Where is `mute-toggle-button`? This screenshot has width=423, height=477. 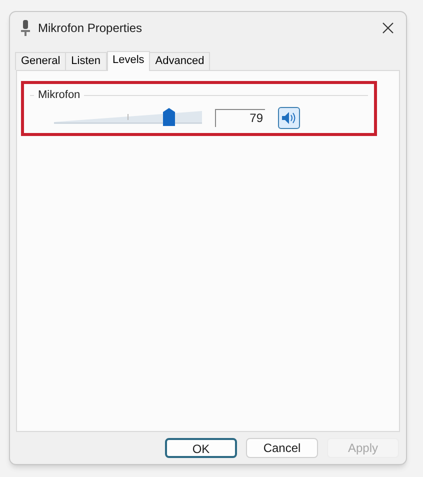
mute-toggle-button is located at coordinates (289, 117).